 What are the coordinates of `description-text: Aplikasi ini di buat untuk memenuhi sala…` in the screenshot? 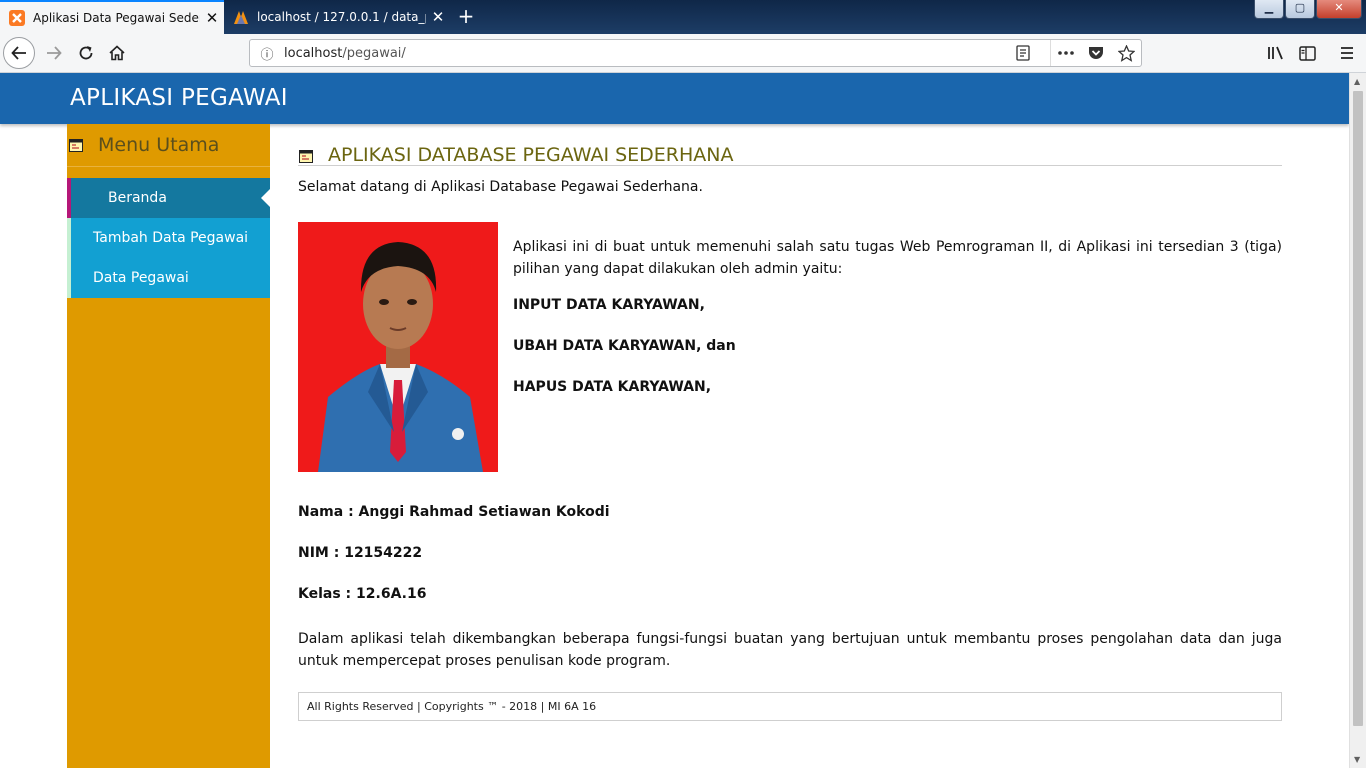 It's located at (897, 258).